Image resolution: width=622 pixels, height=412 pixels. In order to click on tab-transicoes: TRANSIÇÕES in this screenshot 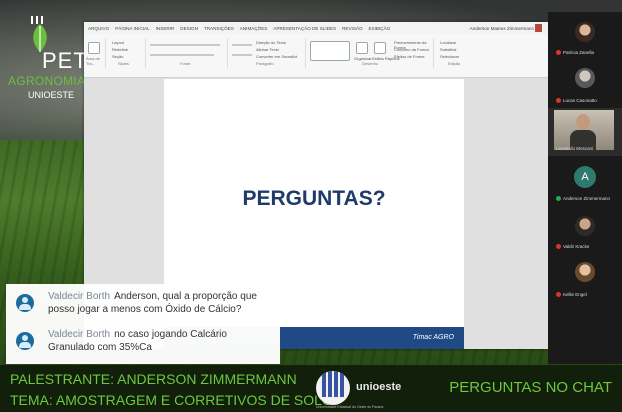, I will do `click(219, 28)`.